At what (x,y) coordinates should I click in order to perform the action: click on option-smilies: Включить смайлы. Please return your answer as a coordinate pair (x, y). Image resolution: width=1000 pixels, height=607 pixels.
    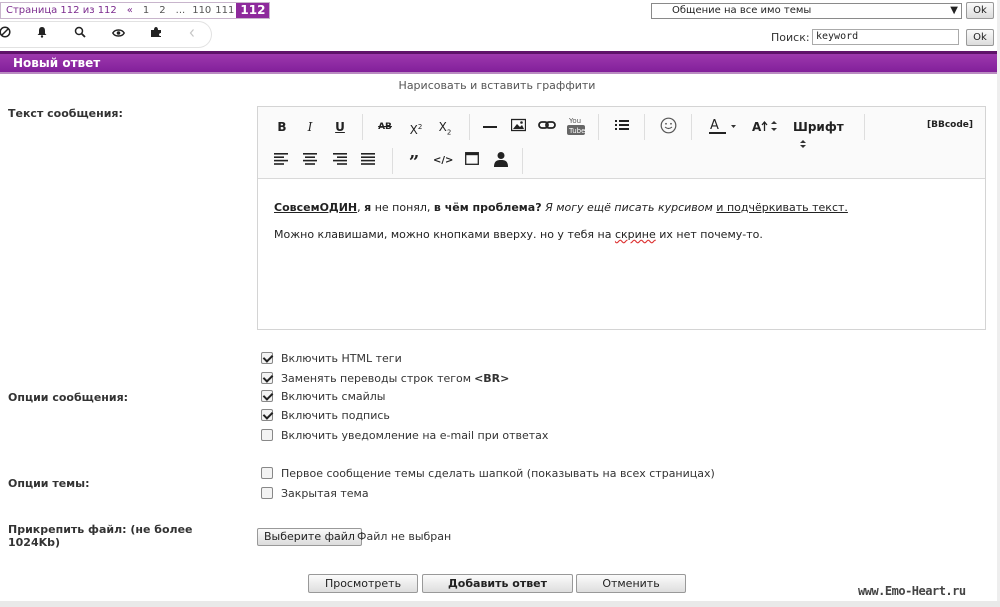
    Looking at the image, I should click on (323, 396).